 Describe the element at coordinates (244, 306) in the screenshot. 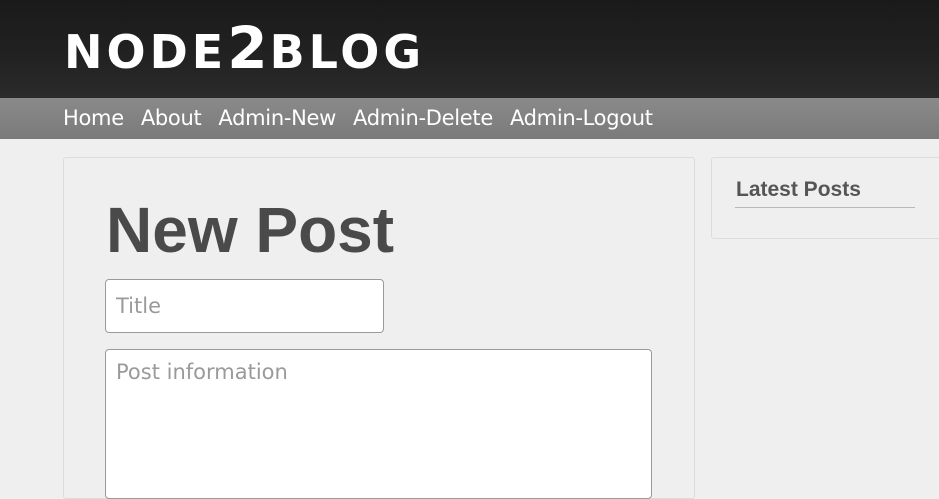

I see `title-input` at that location.